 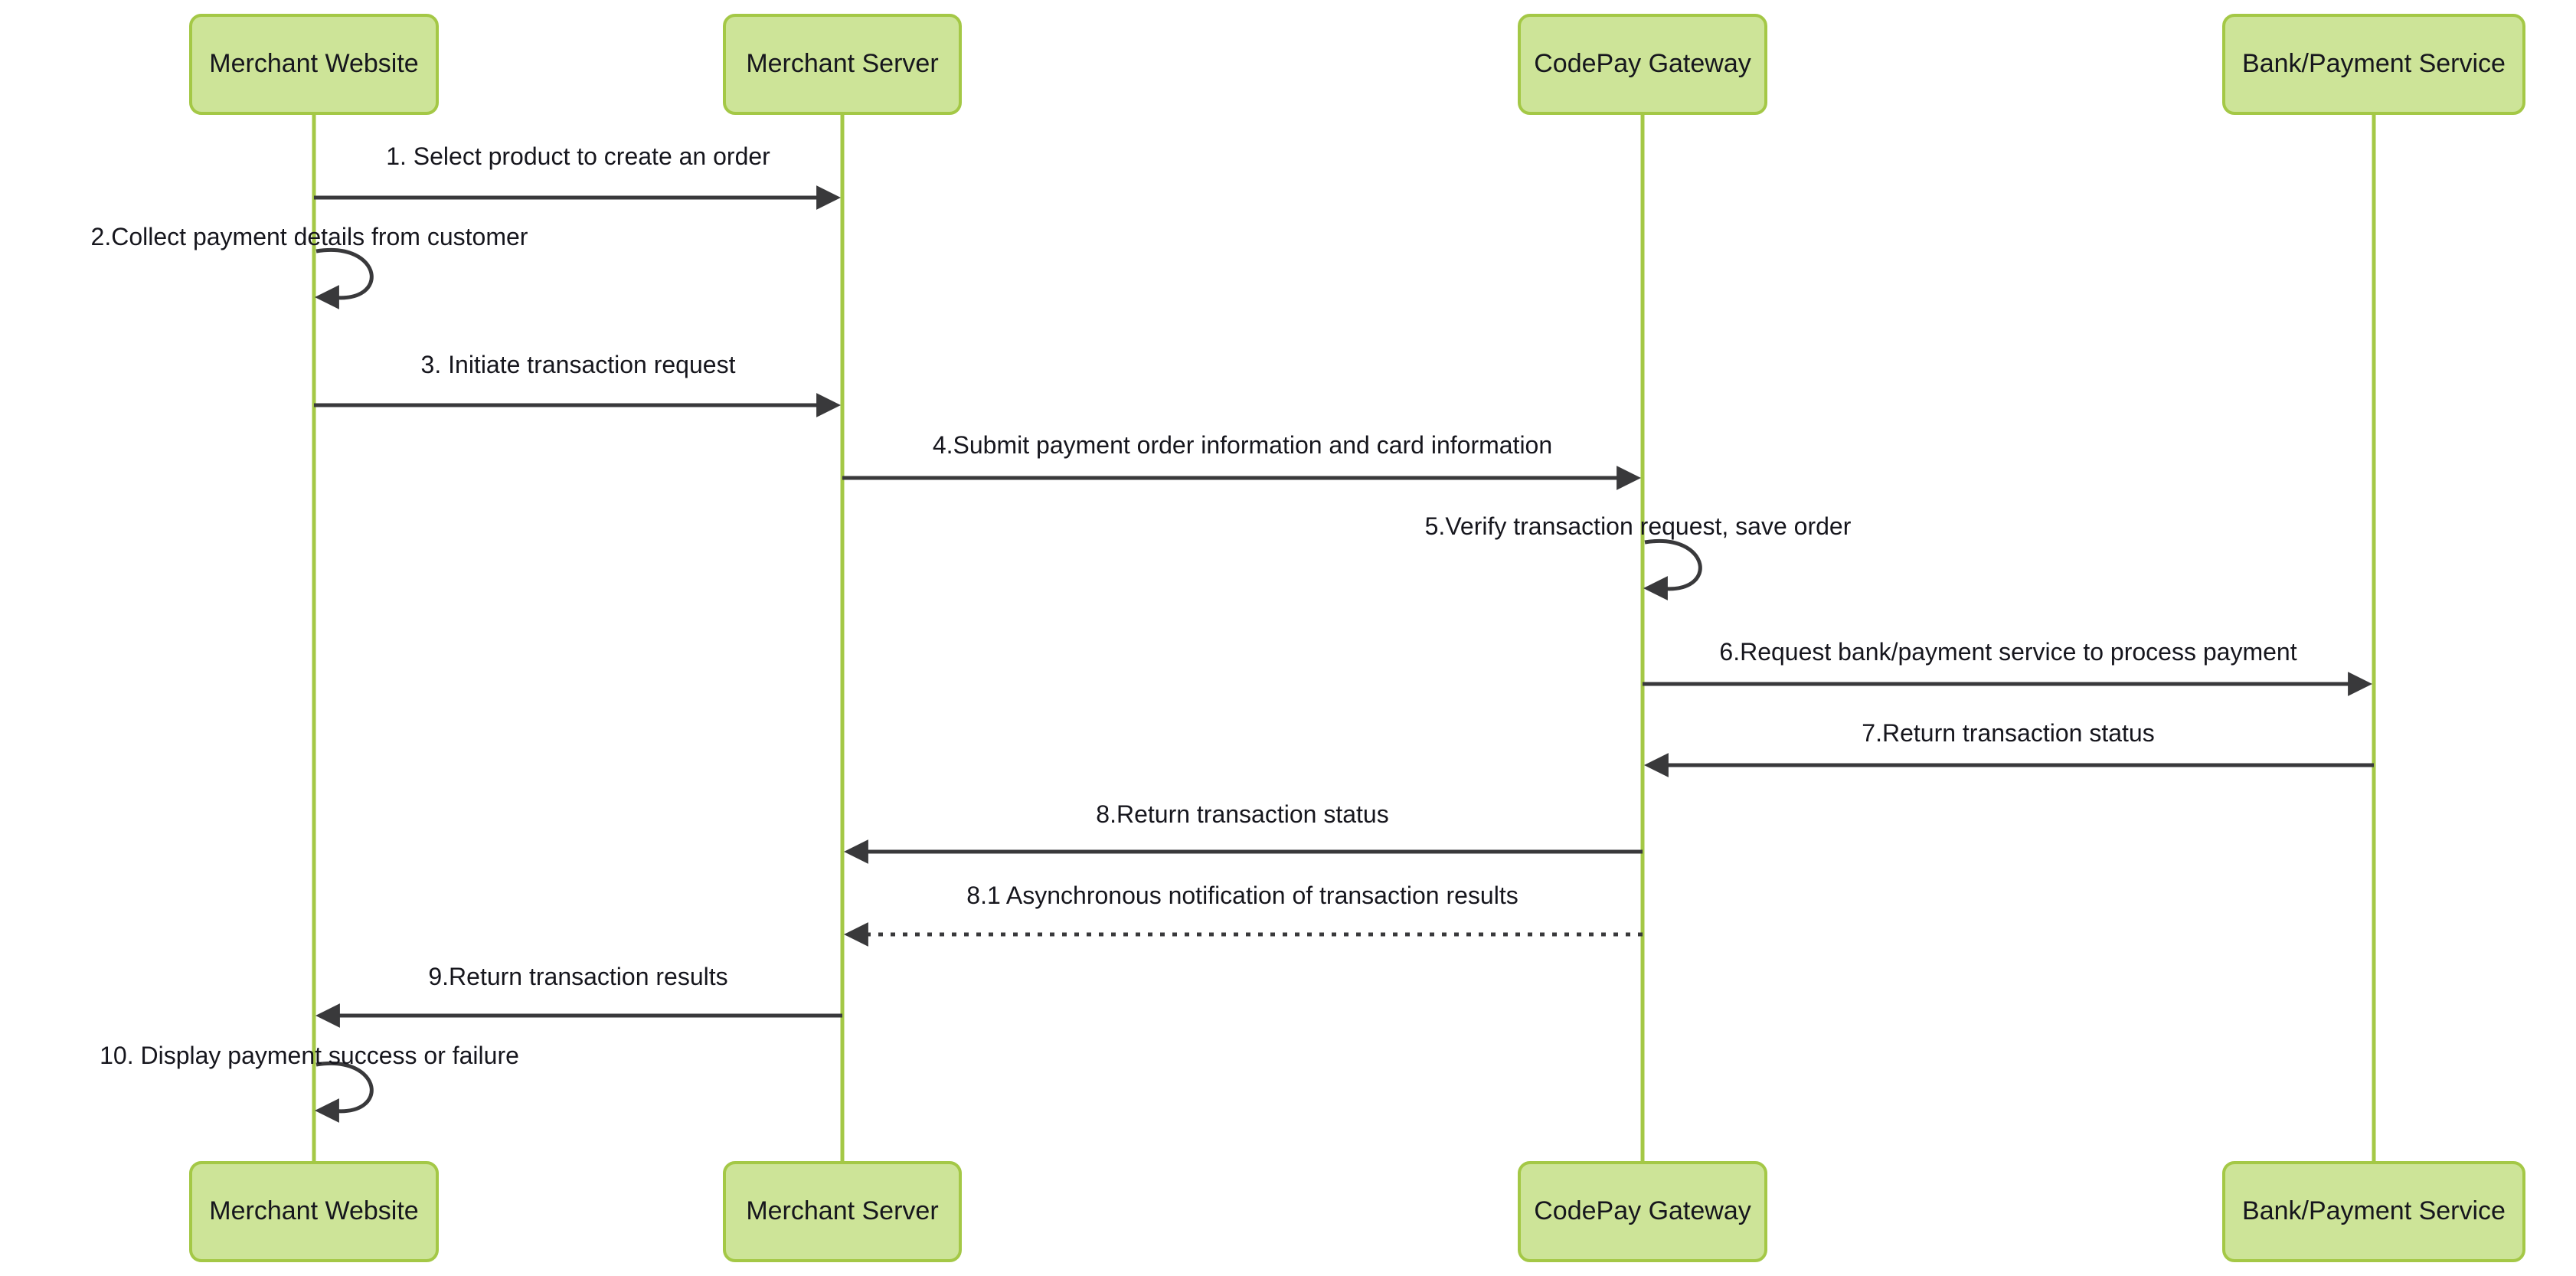 I want to click on actor-box-bottom-merchant-server: Merchant Server, so click(x=842, y=1211).